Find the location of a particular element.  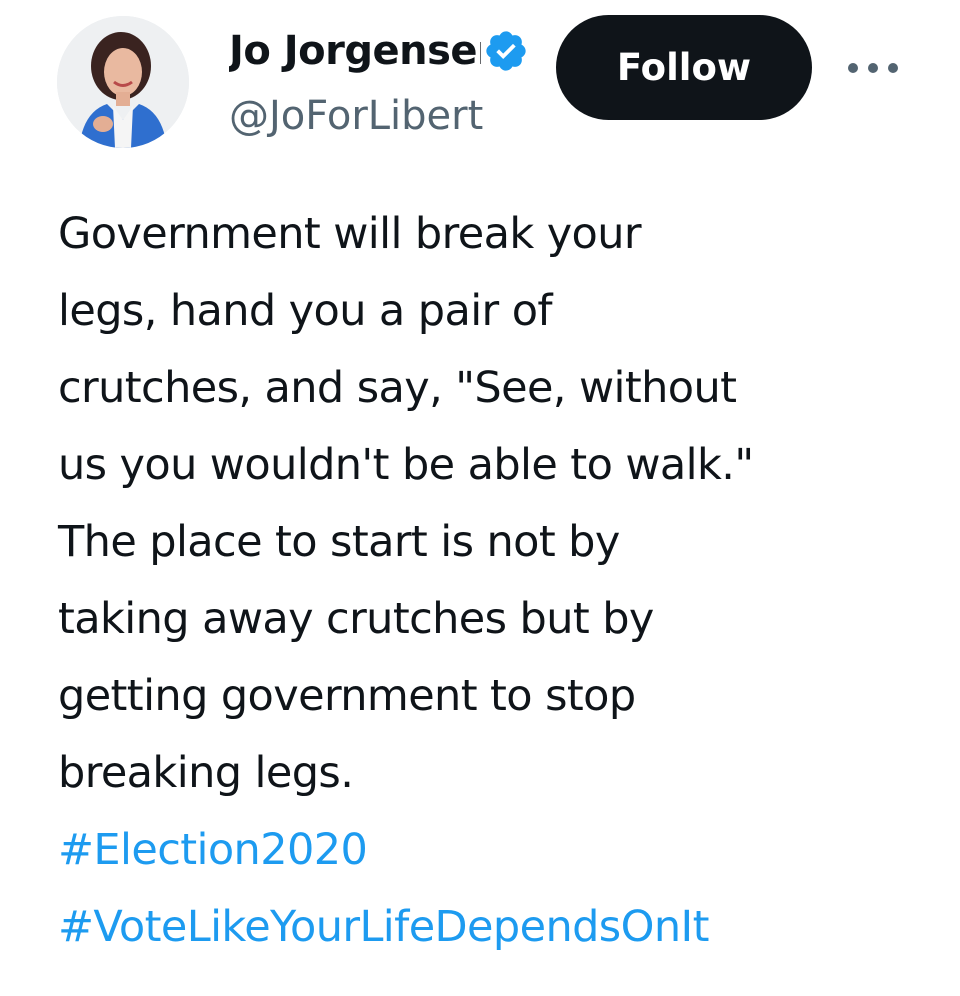

author-display-name: Jo Jorgensen is located at coordinates (355, 51).